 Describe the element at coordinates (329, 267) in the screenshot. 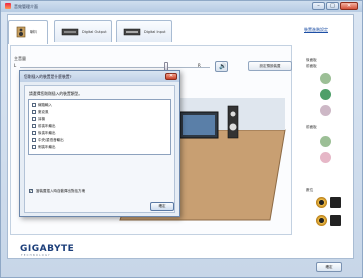

I see `main-ok-button: 確定` at that location.